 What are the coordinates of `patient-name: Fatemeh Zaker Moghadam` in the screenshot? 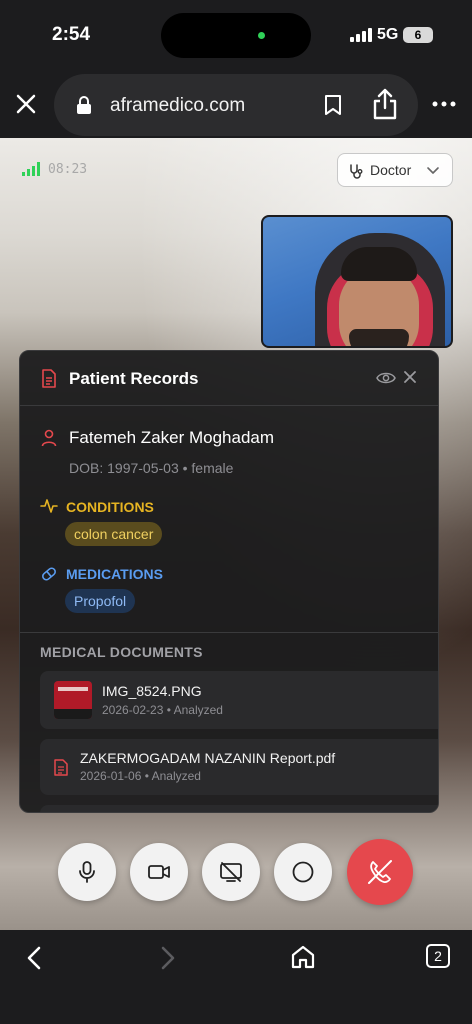 It's located at (172, 437).